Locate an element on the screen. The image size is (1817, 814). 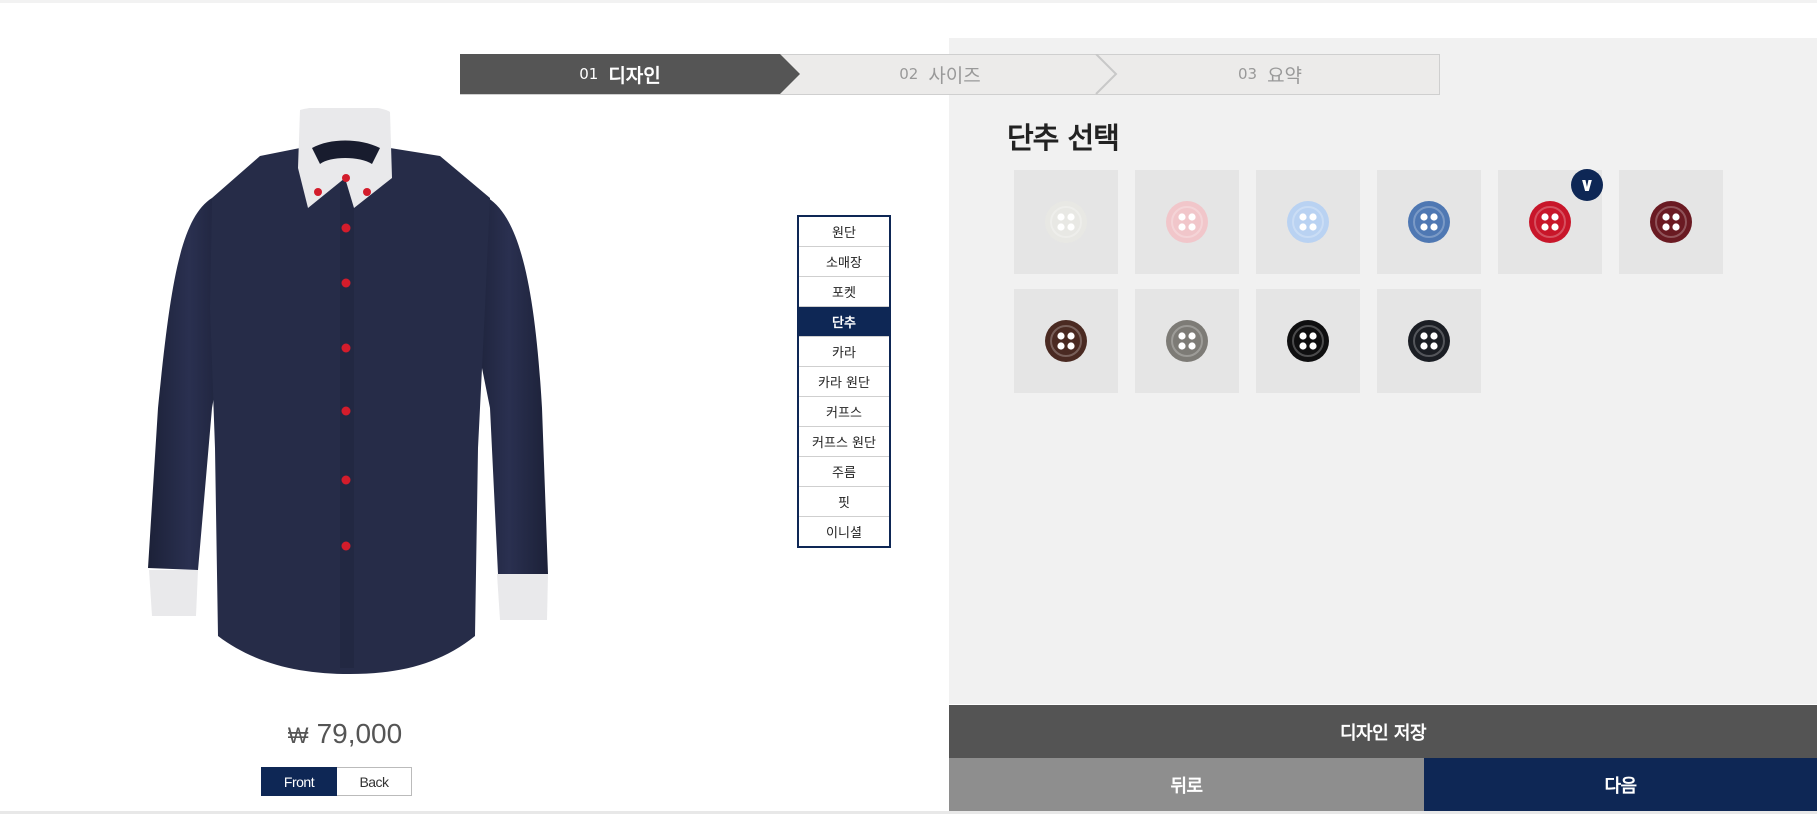
step-design: 01 디자인 is located at coordinates (620, 74).